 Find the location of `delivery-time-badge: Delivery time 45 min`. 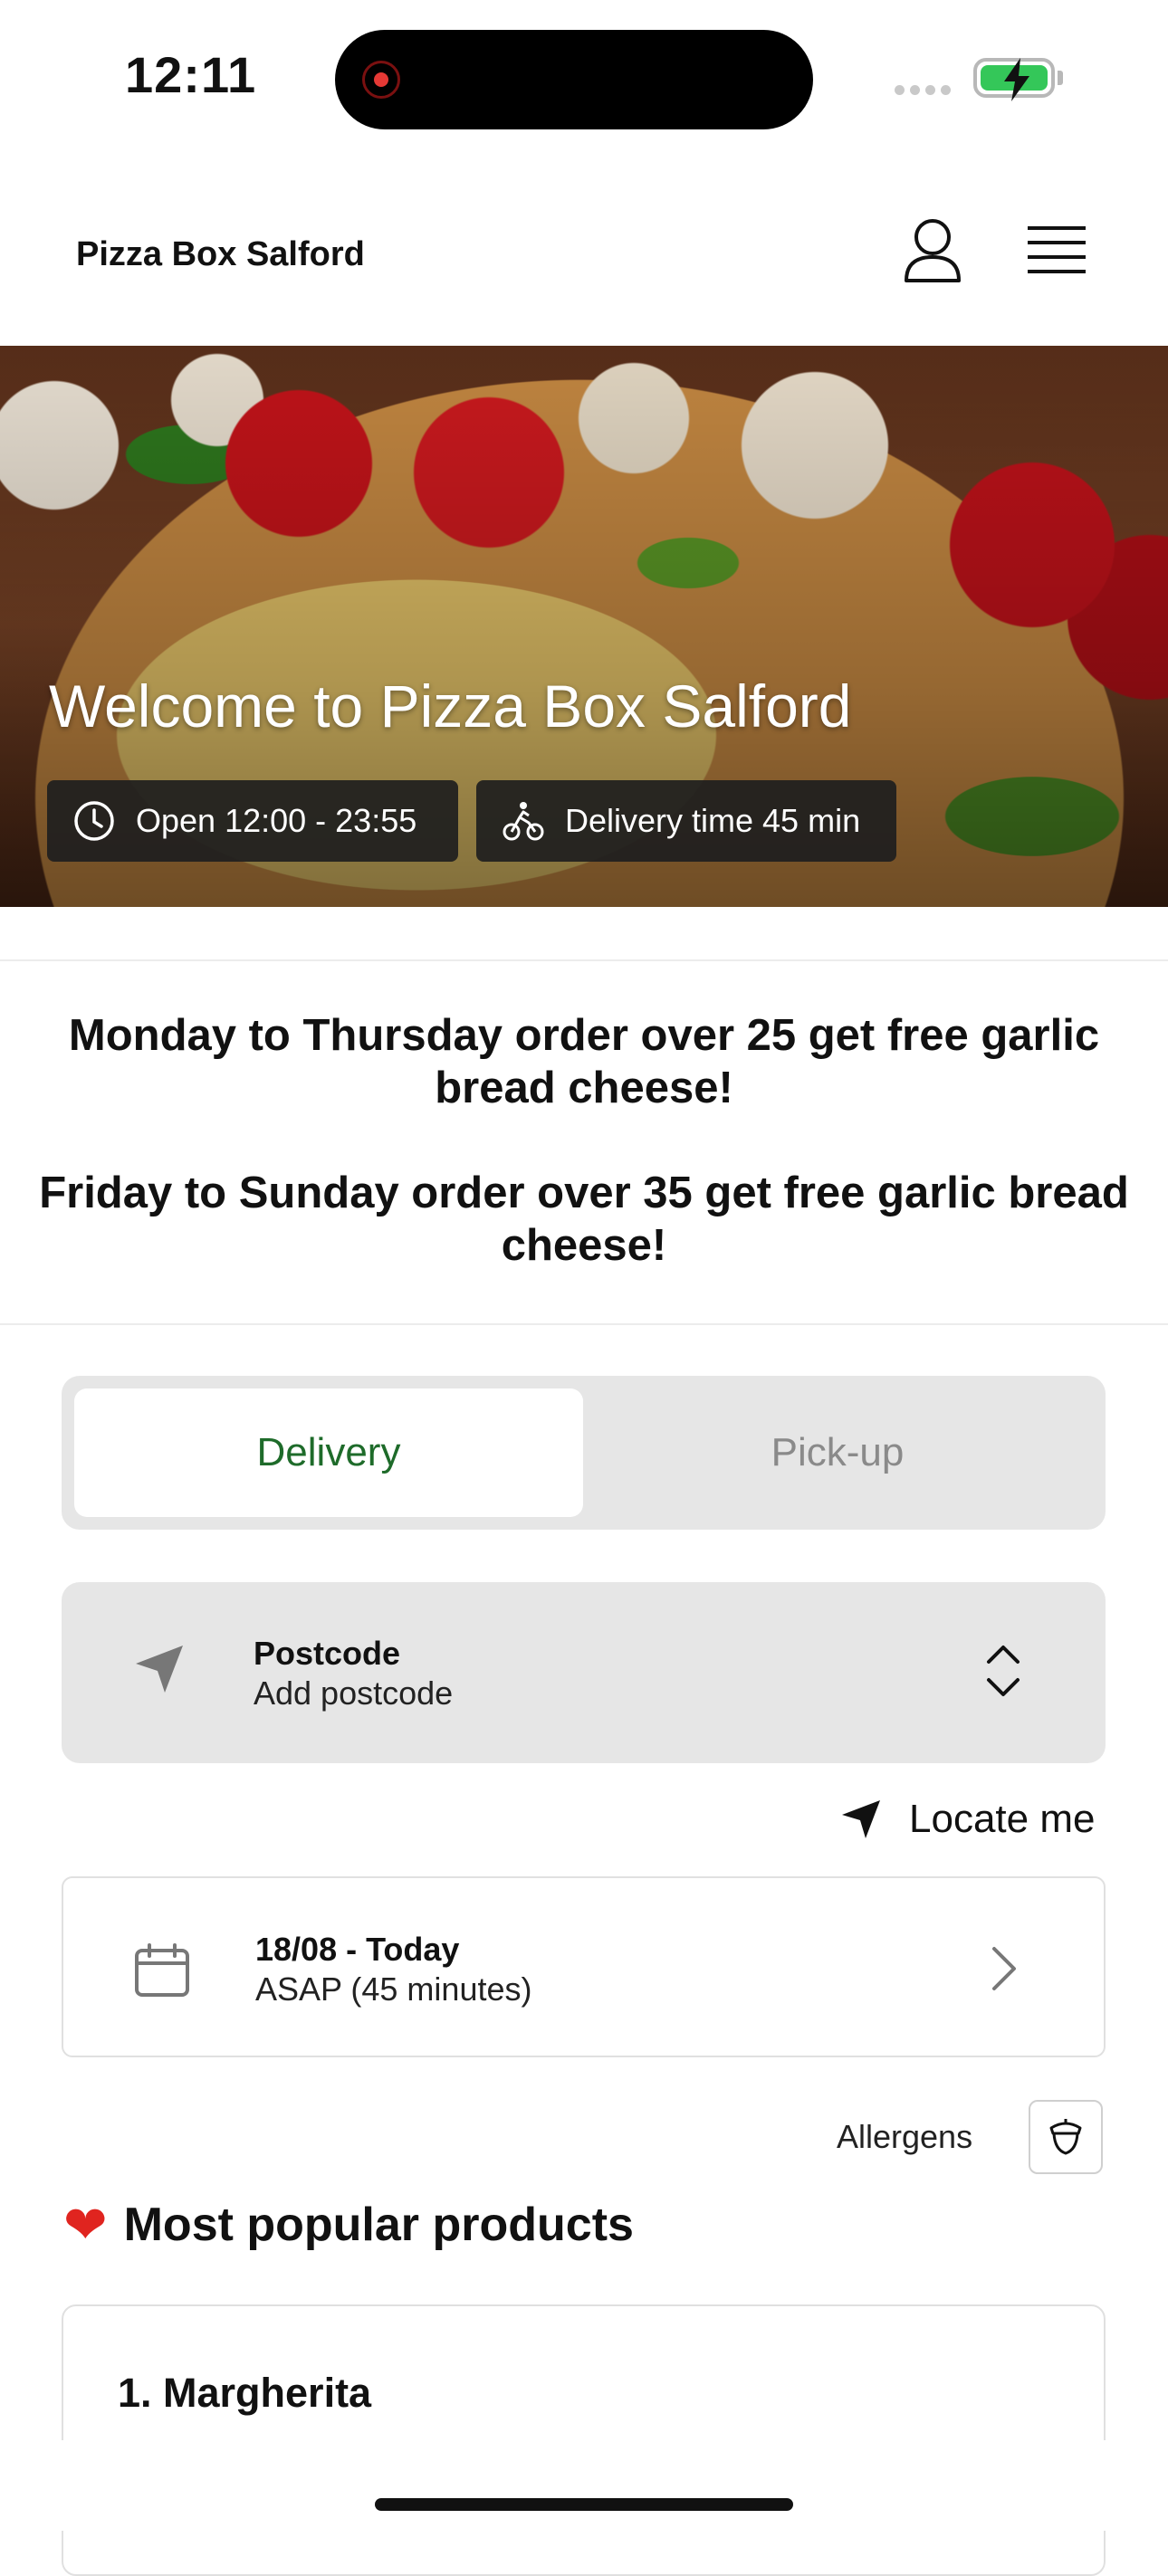

delivery-time-badge: Delivery time 45 min is located at coordinates (686, 821).